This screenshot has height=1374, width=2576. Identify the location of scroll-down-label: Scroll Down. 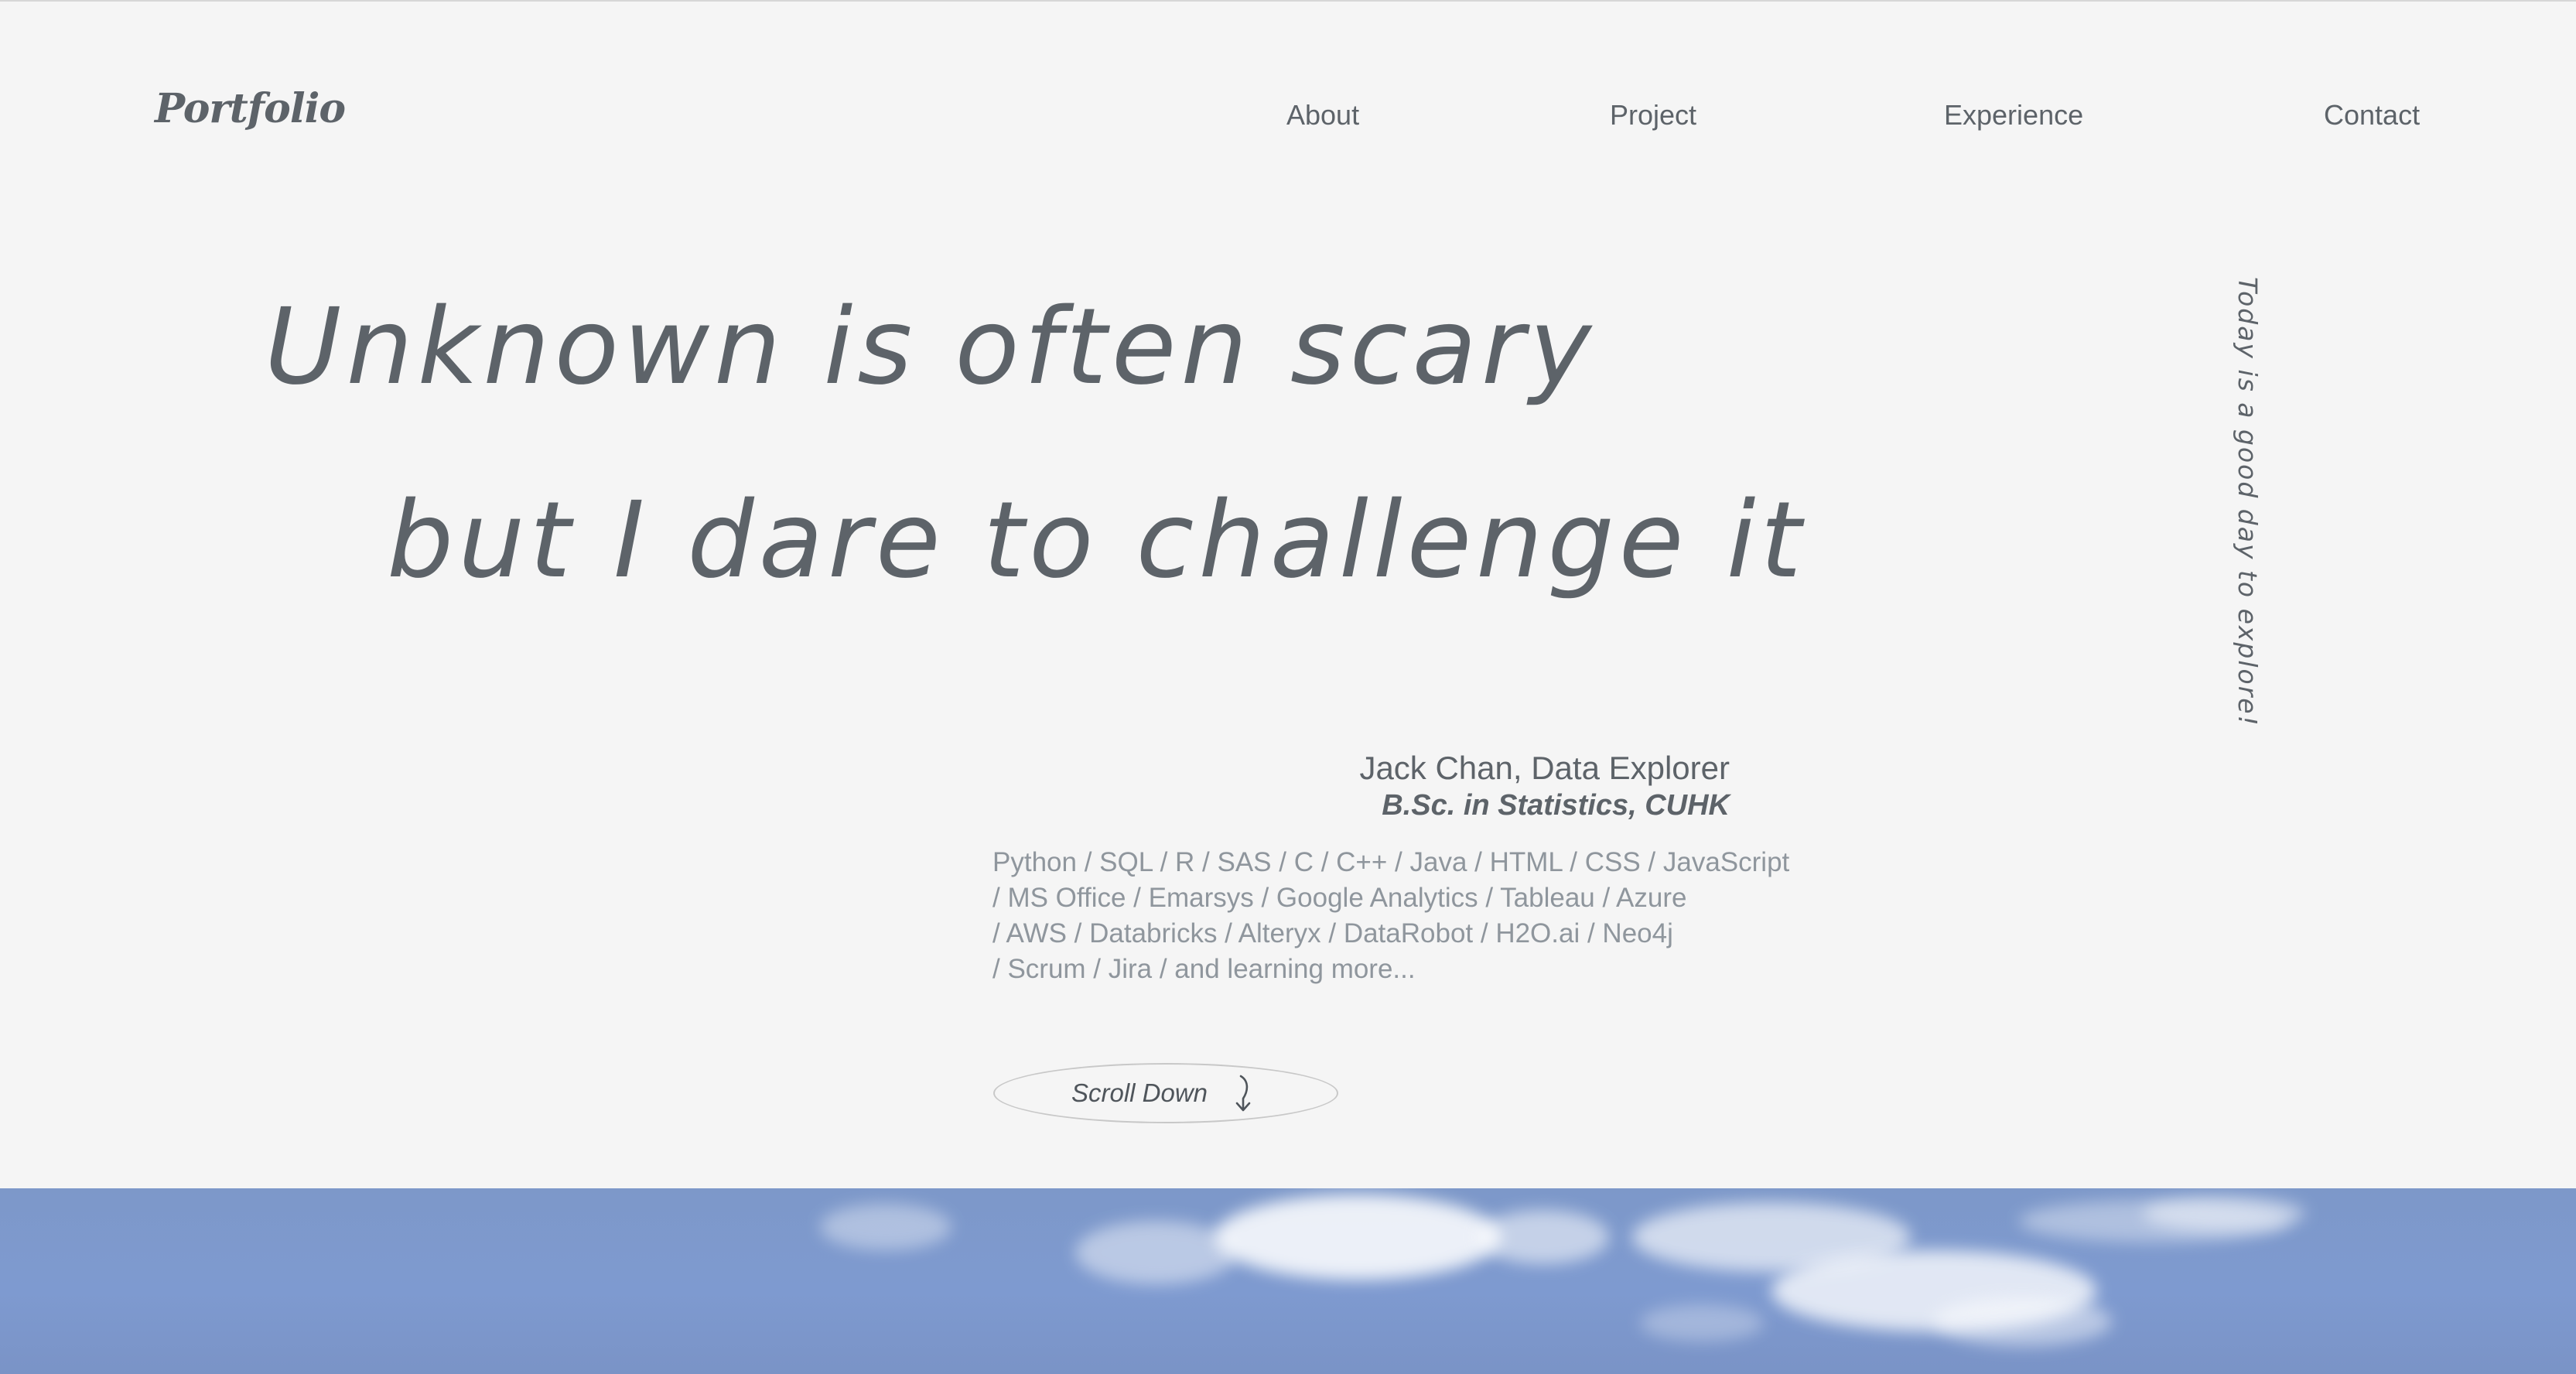
(1139, 1092).